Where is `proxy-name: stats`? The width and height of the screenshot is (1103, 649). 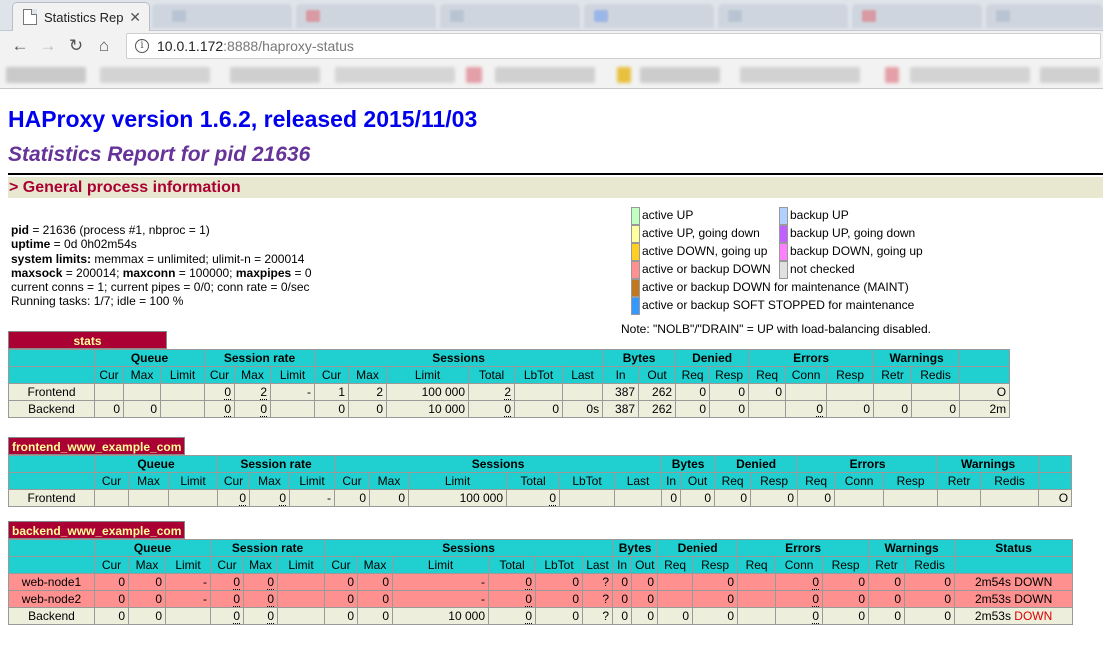
proxy-name: stats is located at coordinates (87, 340).